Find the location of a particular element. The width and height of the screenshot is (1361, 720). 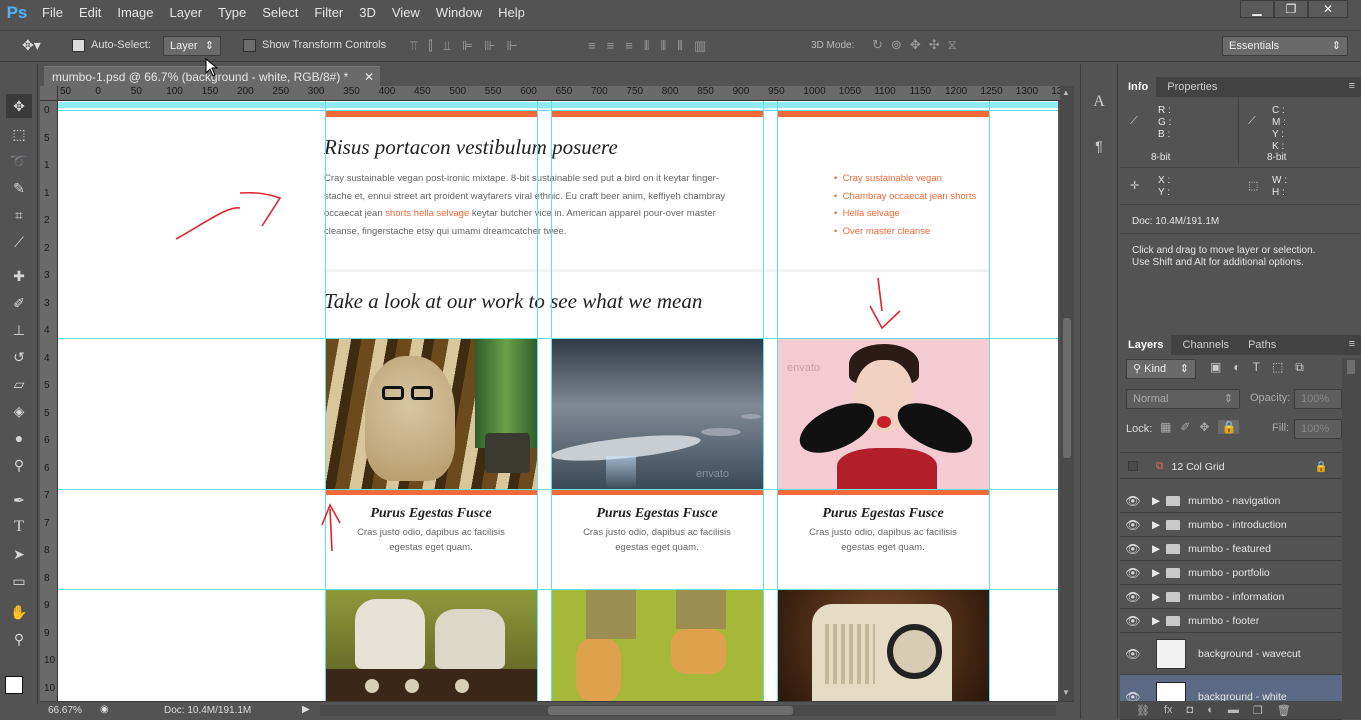

blend-mode-dropdown: Normal ⇕ is located at coordinates (1183, 399).